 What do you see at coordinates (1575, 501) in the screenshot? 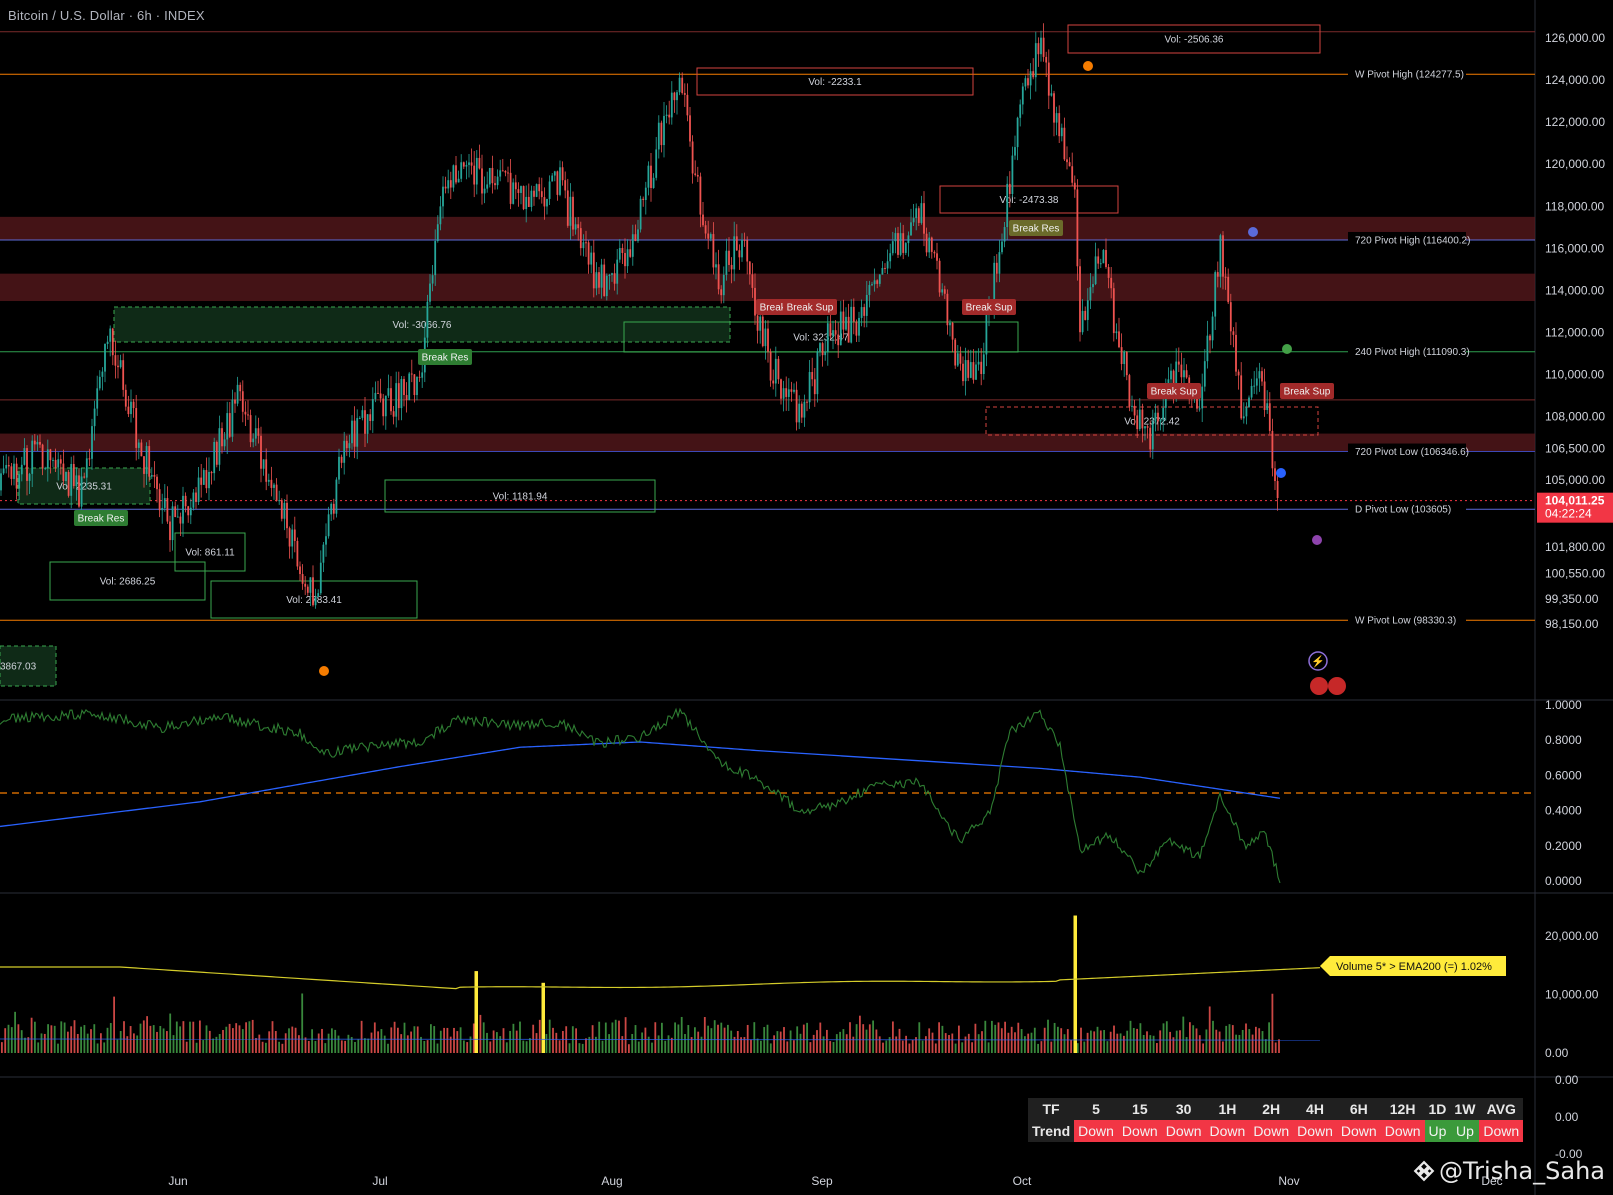
I see `current-price: 104,011.25` at bounding box center [1575, 501].